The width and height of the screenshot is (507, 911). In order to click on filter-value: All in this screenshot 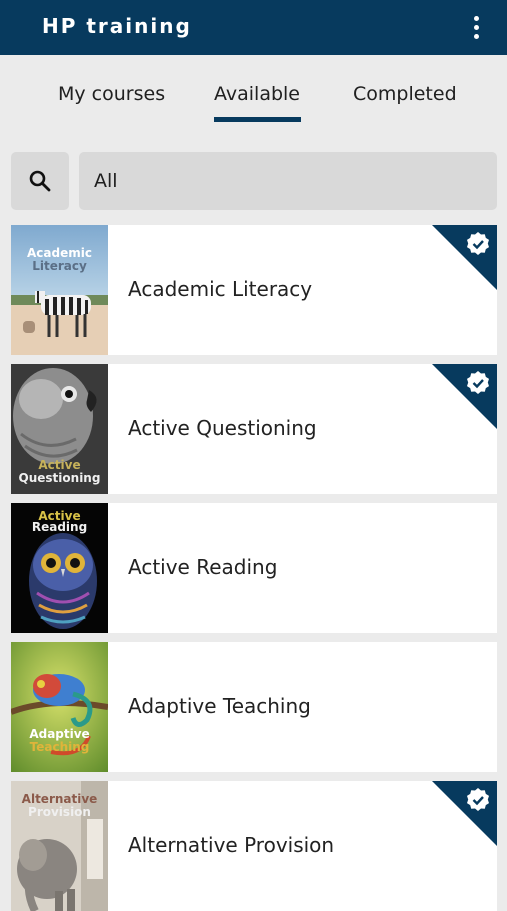, I will do `click(106, 181)`.